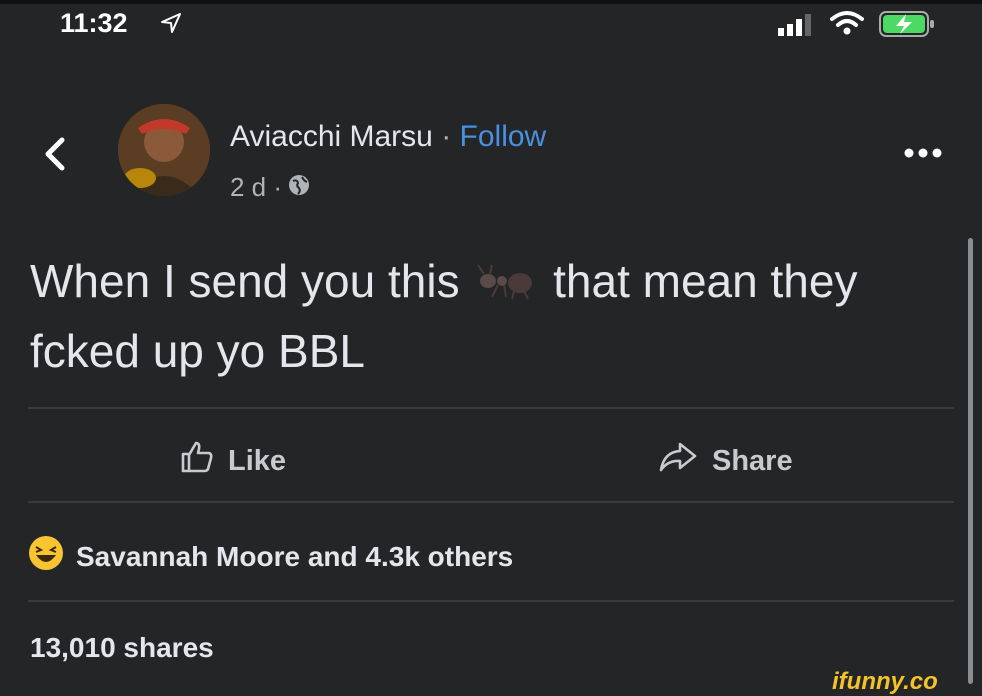 Image resolution: width=982 pixels, height=696 pixels. What do you see at coordinates (506, 285) in the screenshot?
I see `ant-emoji-icon` at bounding box center [506, 285].